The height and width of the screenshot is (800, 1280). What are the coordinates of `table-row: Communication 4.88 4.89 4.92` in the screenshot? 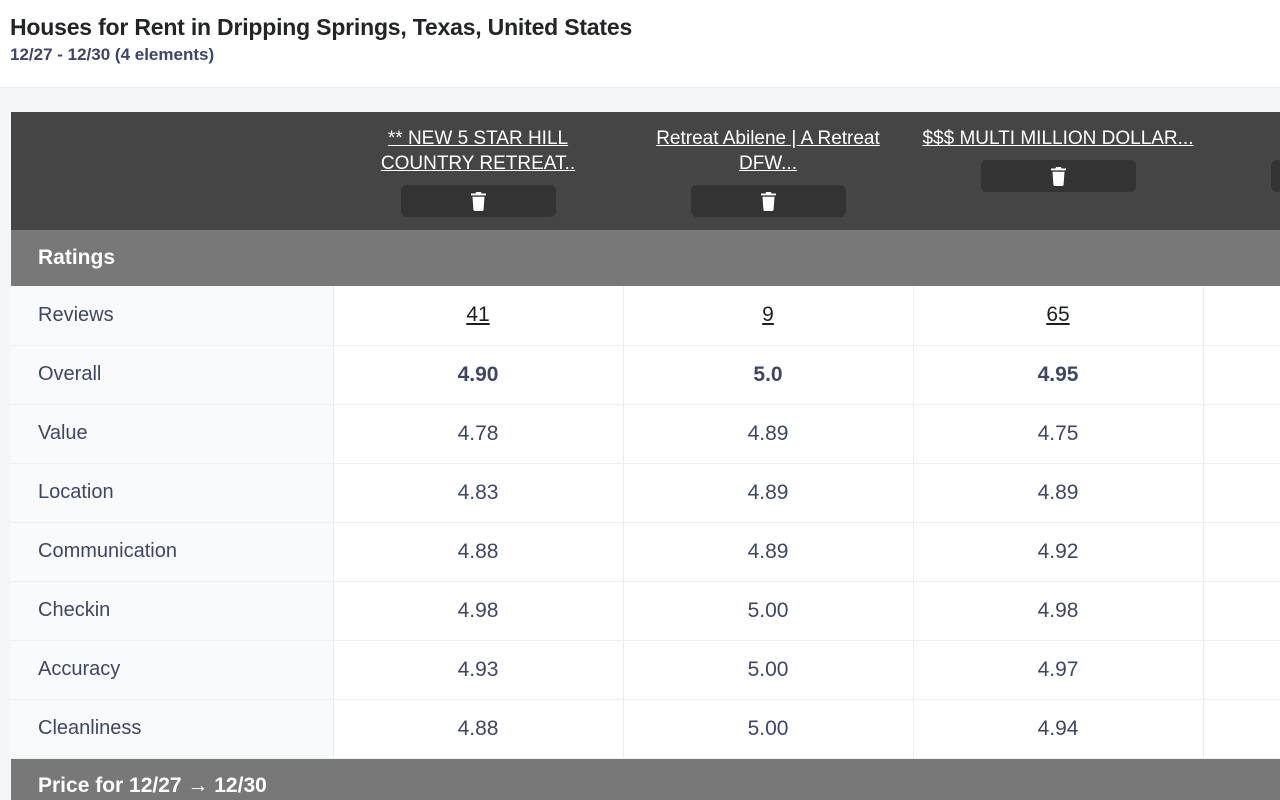 It's located at (645, 552).